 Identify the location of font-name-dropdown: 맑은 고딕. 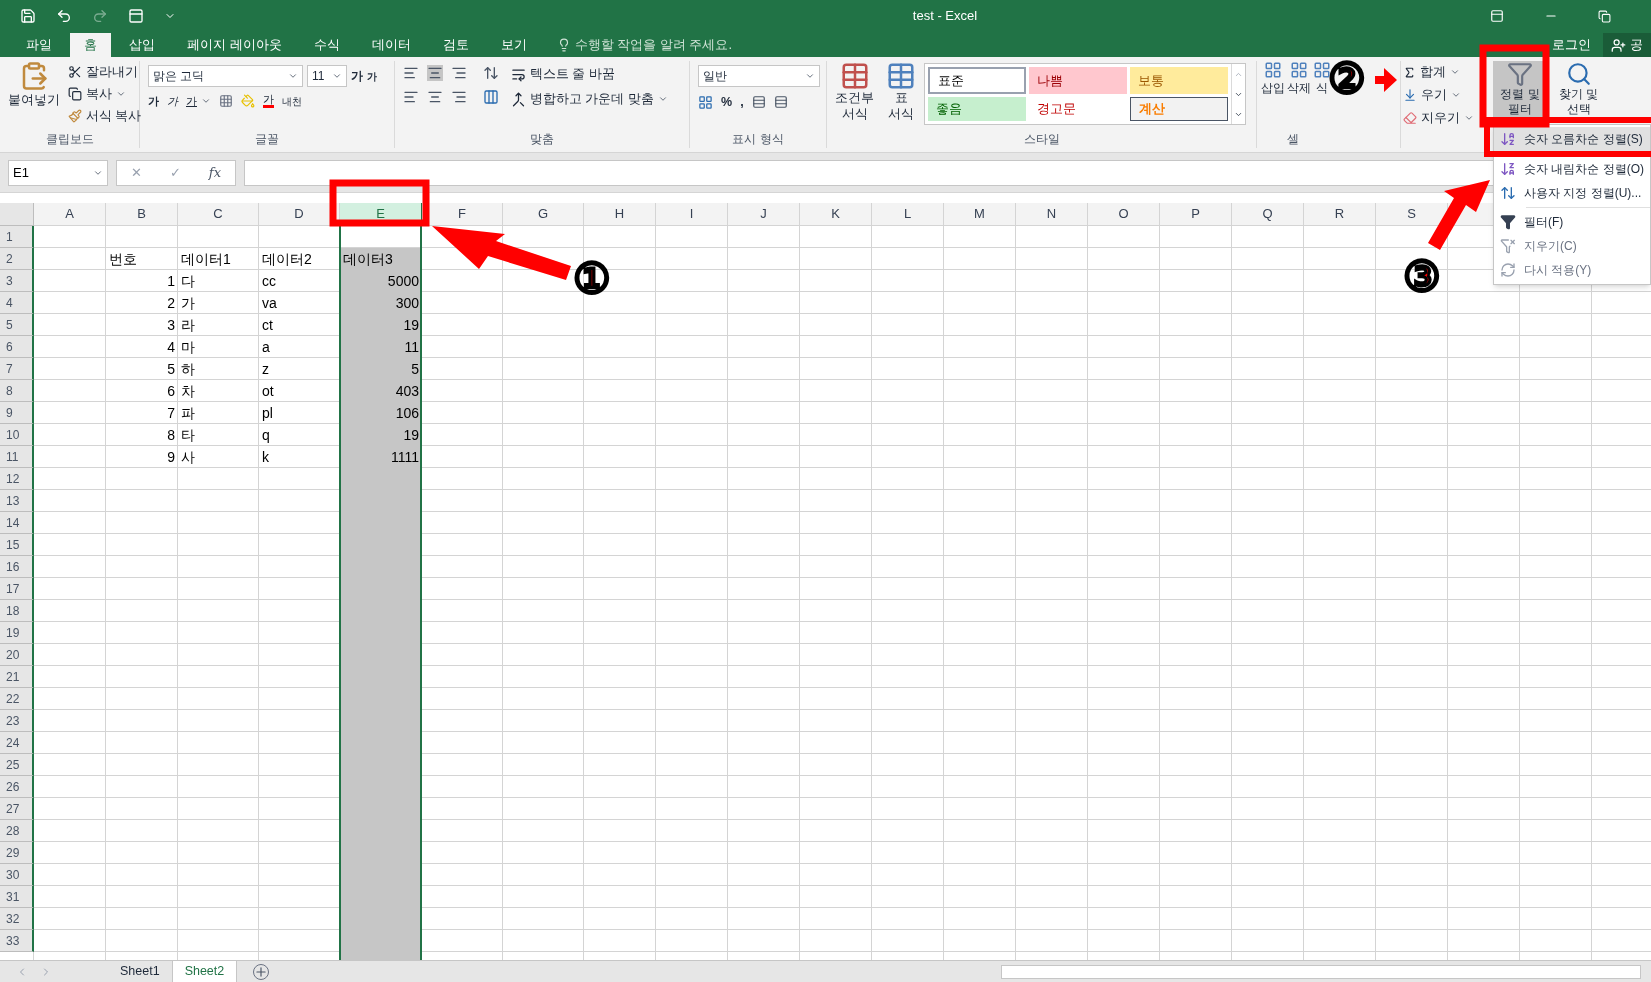
(225, 76).